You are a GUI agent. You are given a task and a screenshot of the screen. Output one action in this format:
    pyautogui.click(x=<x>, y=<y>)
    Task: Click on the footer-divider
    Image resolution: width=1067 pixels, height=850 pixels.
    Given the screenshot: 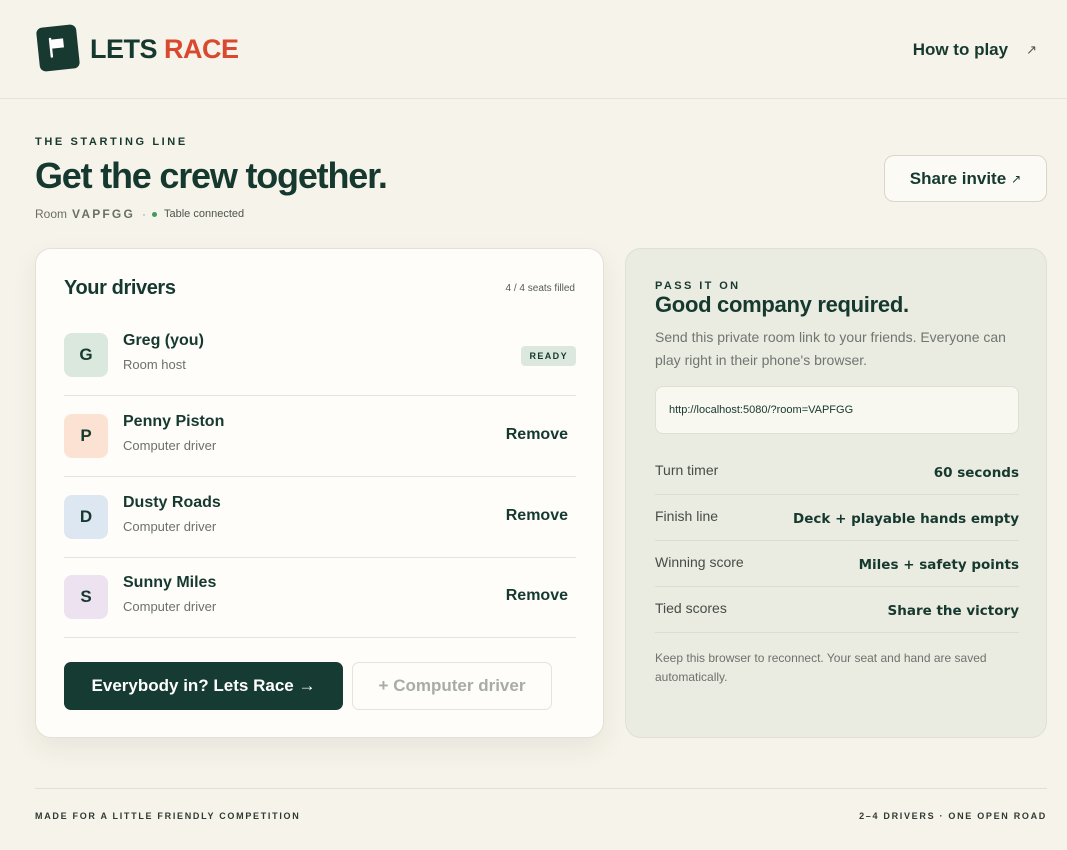 What is the action you would take?
    pyautogui.click(x=541, y=788)
    